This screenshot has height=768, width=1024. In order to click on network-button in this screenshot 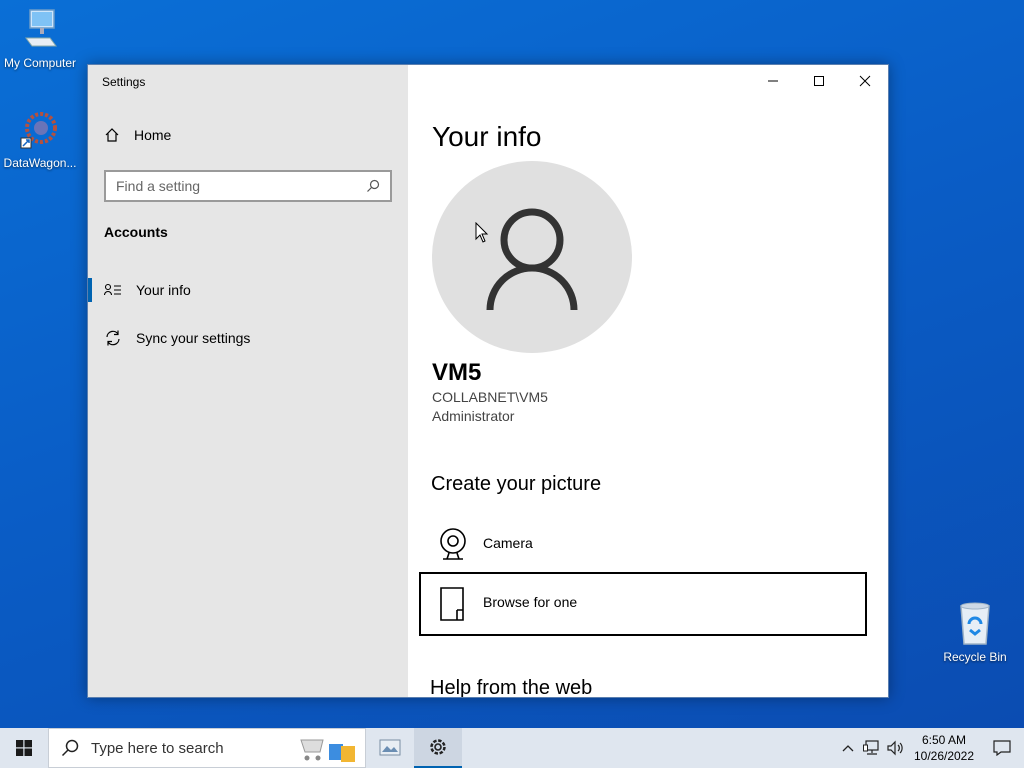, I will do `click(872, 748)`.